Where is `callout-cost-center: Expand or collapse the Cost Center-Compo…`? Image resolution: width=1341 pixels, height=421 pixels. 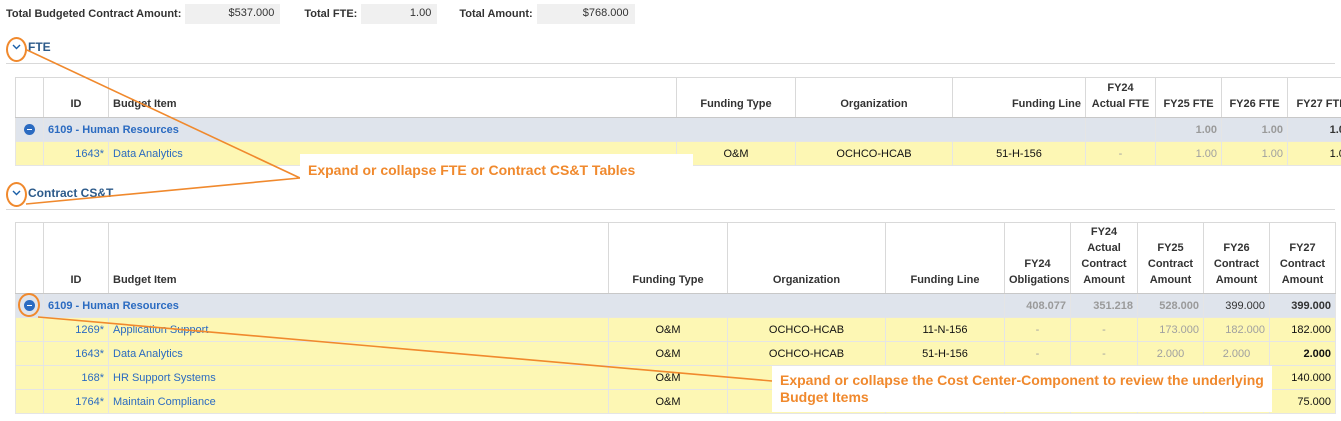
callout-cost-center: Expand or collapse the Cost Center-Compo… is located at coordinates (1022, 389).